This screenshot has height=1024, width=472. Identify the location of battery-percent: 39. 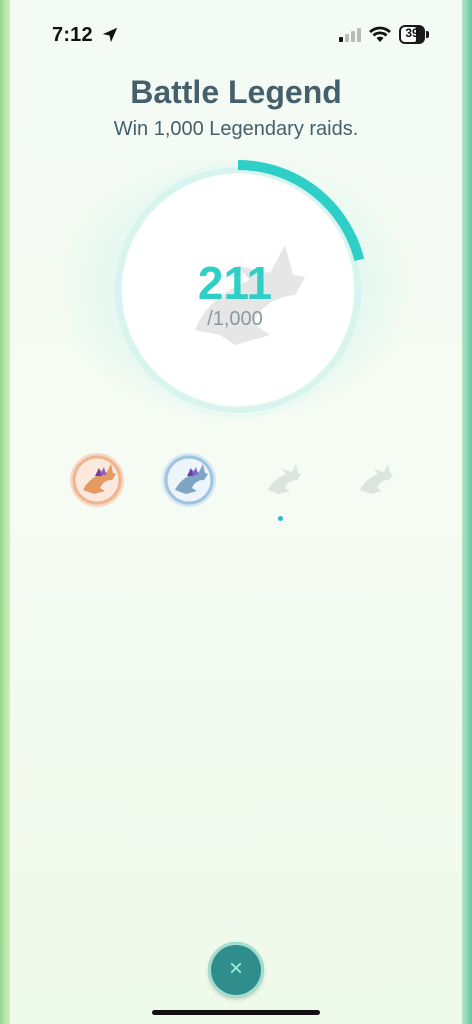
(412, 33).